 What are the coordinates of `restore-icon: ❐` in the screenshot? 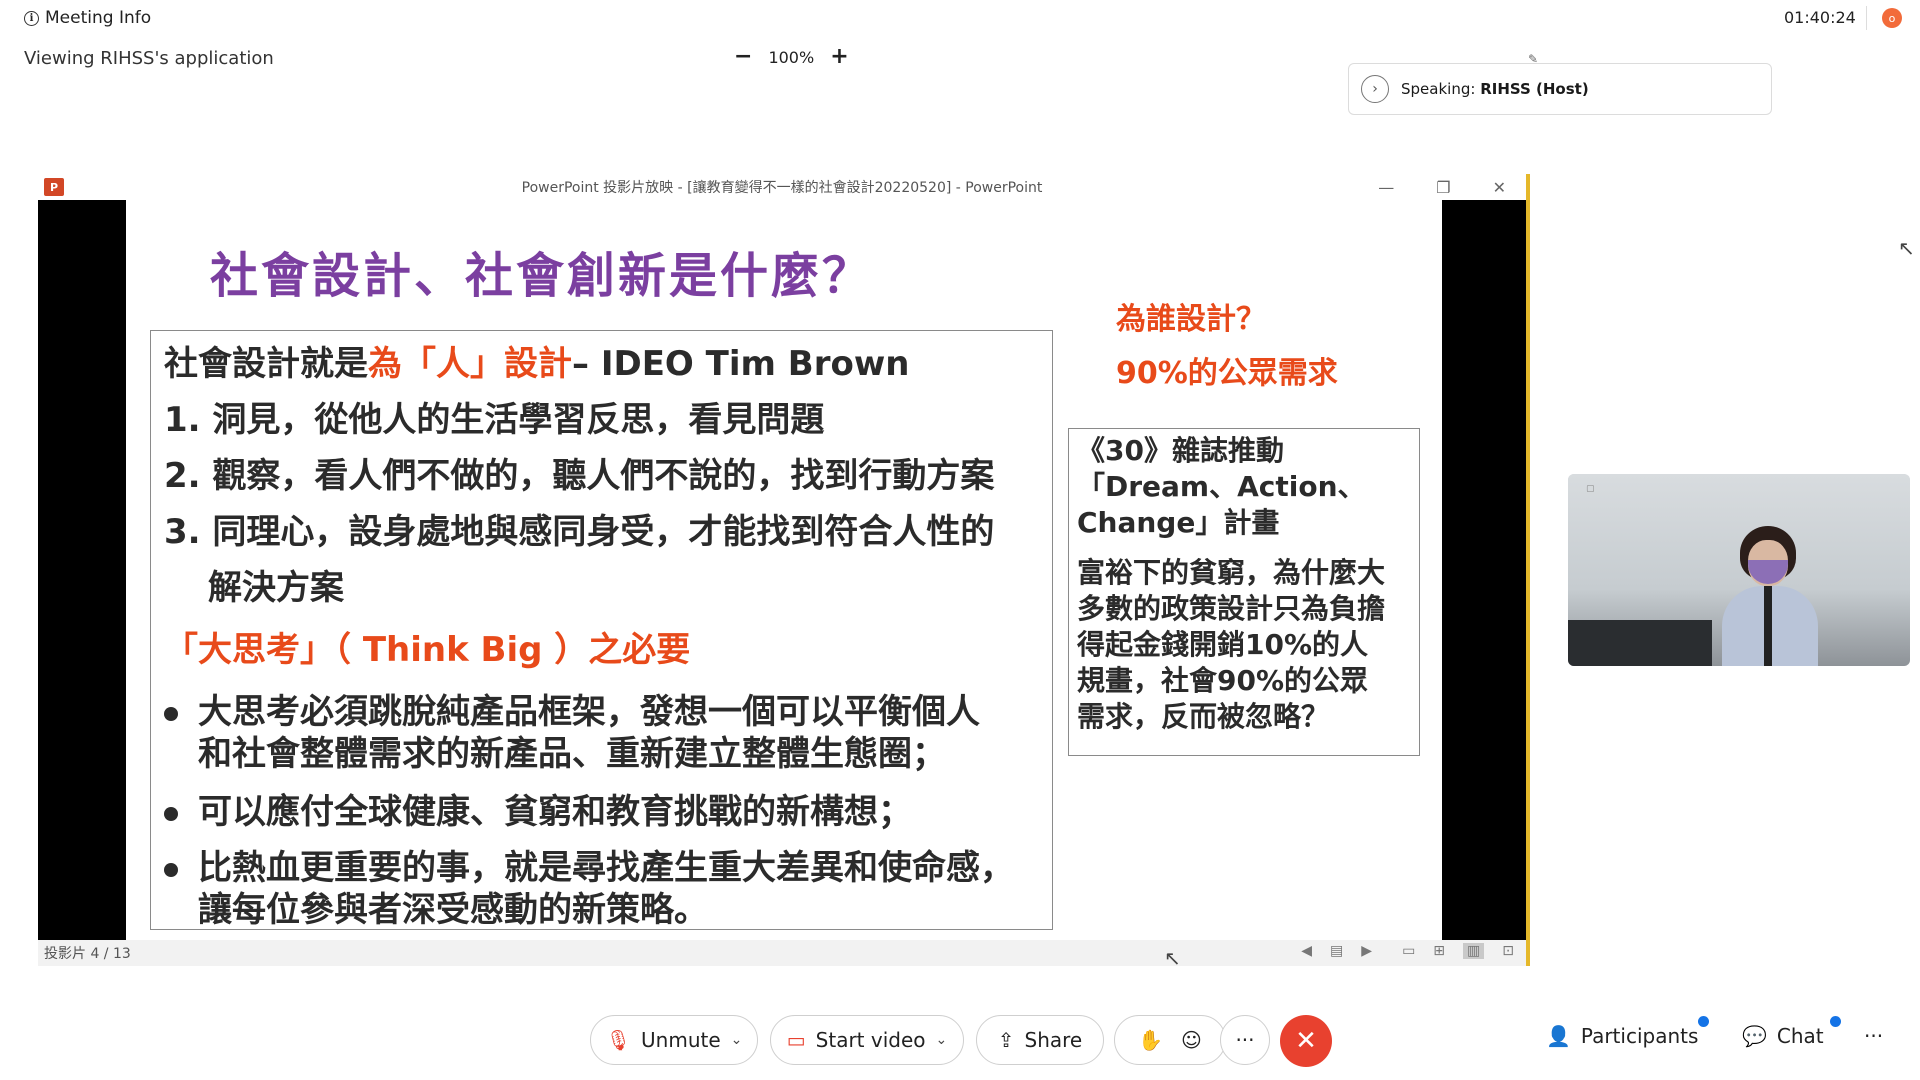 It's located at (1443, 187).